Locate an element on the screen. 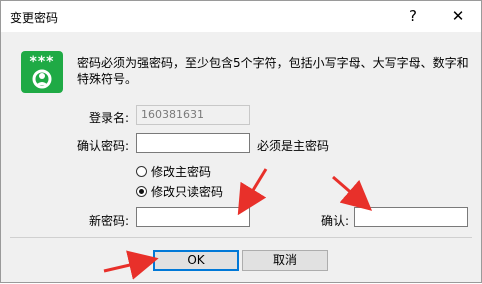 The image size is (482, 284). ok-button: OK is located at coordinates (196, 260).